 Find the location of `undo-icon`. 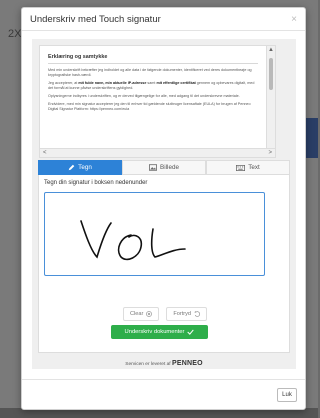

undo-icon is located at coordinates (197, 314).